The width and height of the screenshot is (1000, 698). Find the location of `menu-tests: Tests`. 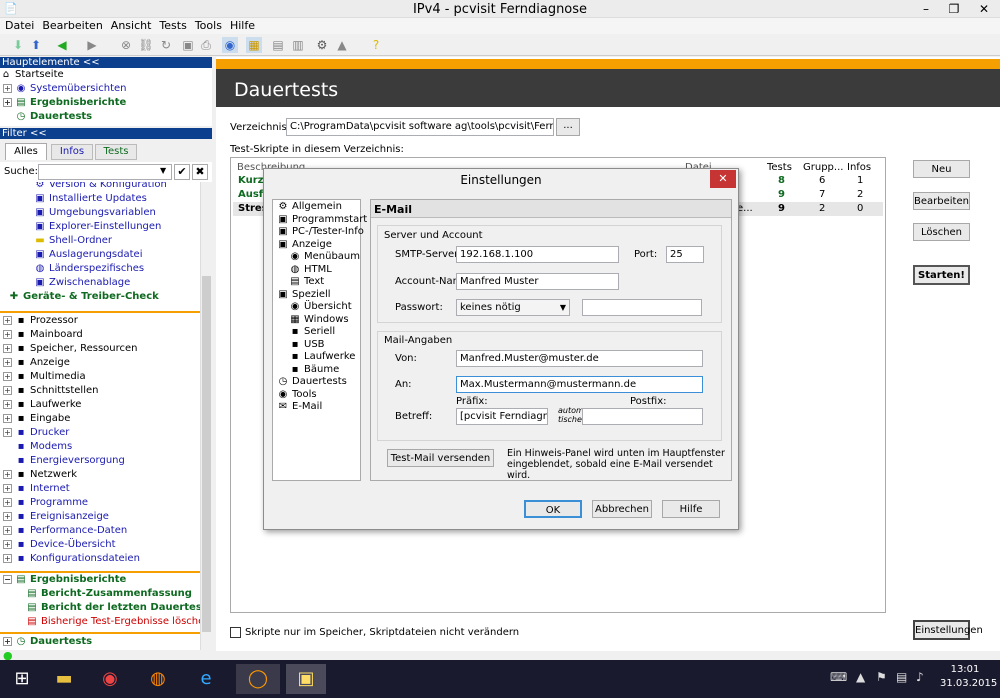

menu-tests: Tests is located at coordinates (172, 25).